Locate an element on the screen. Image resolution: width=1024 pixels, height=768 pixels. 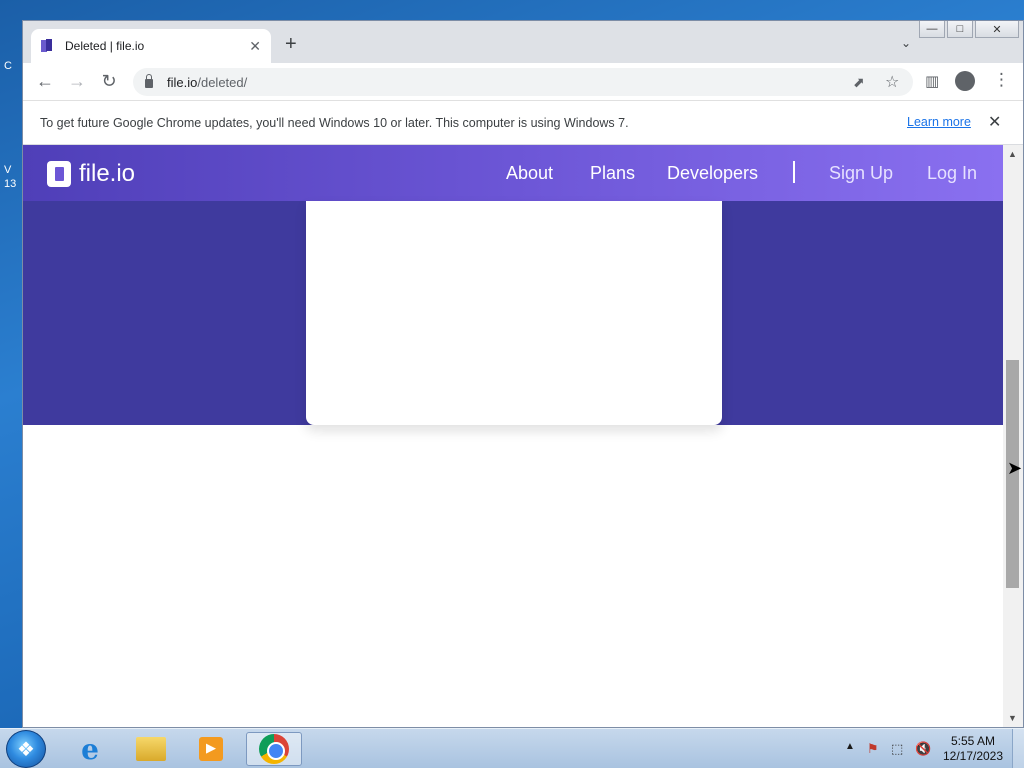
address-bar: file.io/deleted/ ⬈ ☆ is located at coordinates (523, 82).